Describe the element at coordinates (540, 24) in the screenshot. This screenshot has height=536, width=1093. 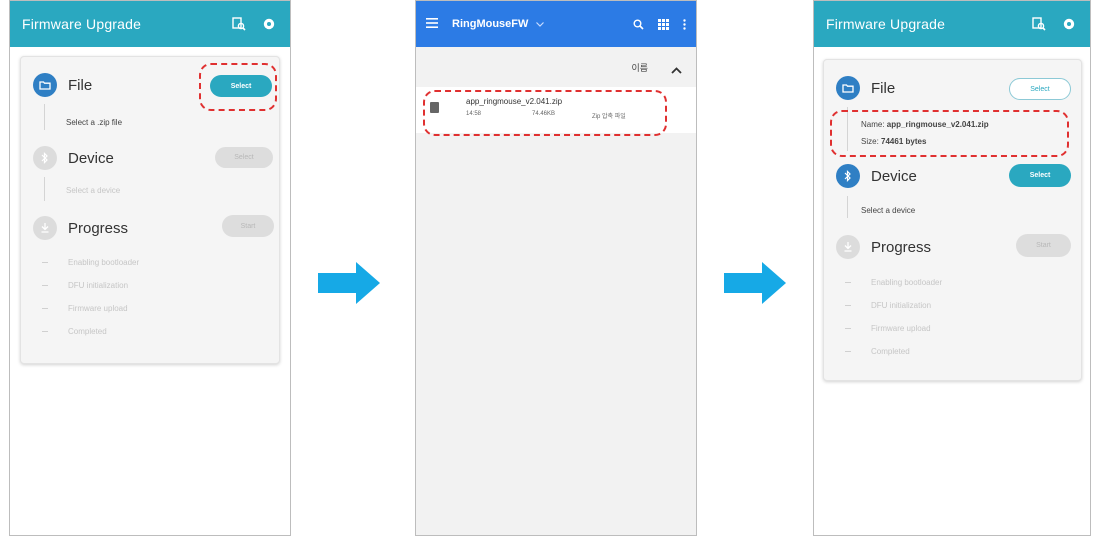
I see `chevron-down-icon` at that location.